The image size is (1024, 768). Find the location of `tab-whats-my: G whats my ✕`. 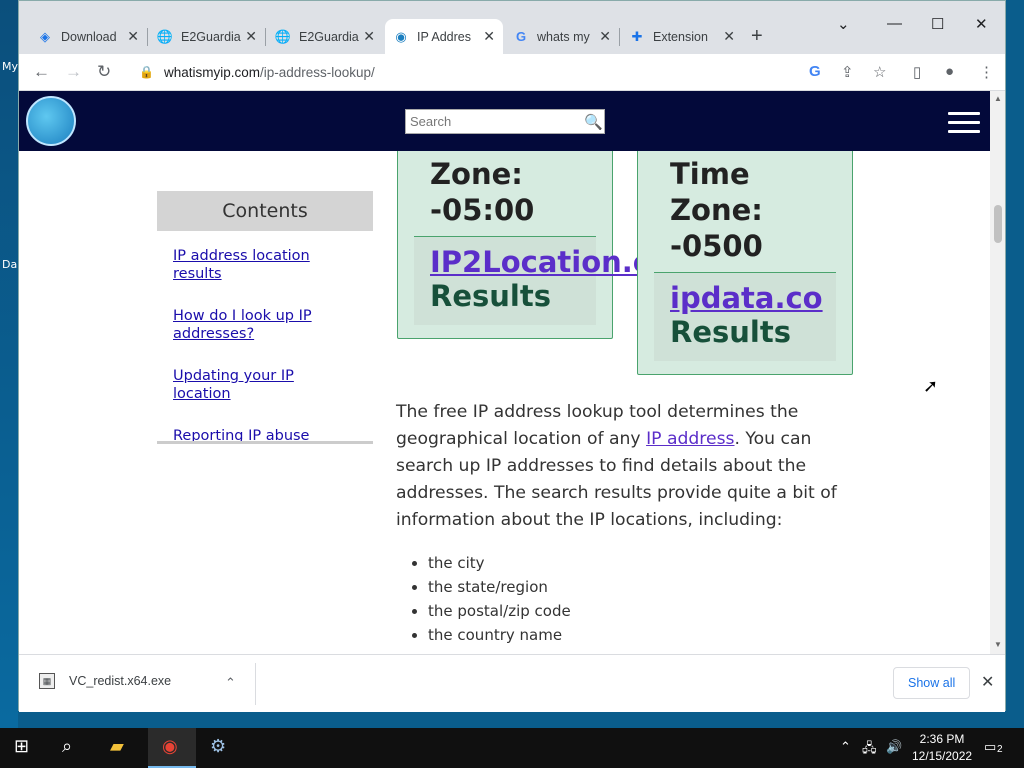

tab-whats-my: G whats my ✕ is located at coordinates (562, 36).